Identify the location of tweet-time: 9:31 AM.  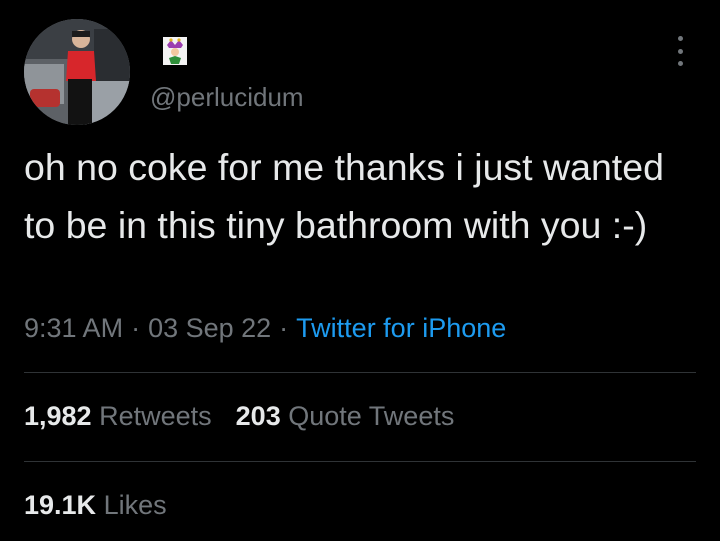
(73, 328).